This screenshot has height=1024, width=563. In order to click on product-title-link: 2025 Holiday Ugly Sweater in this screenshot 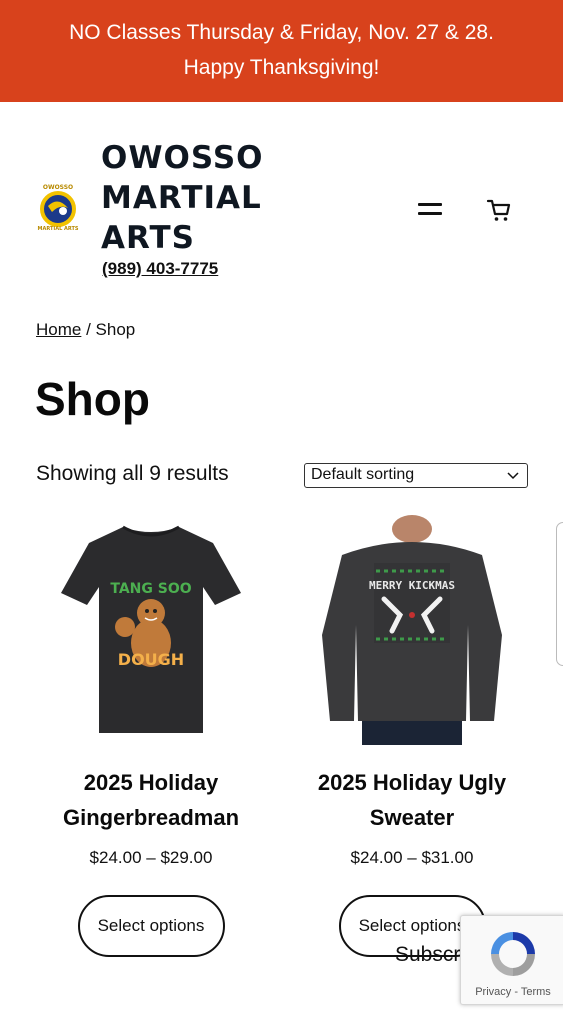, I will do `click(412, 800)`.